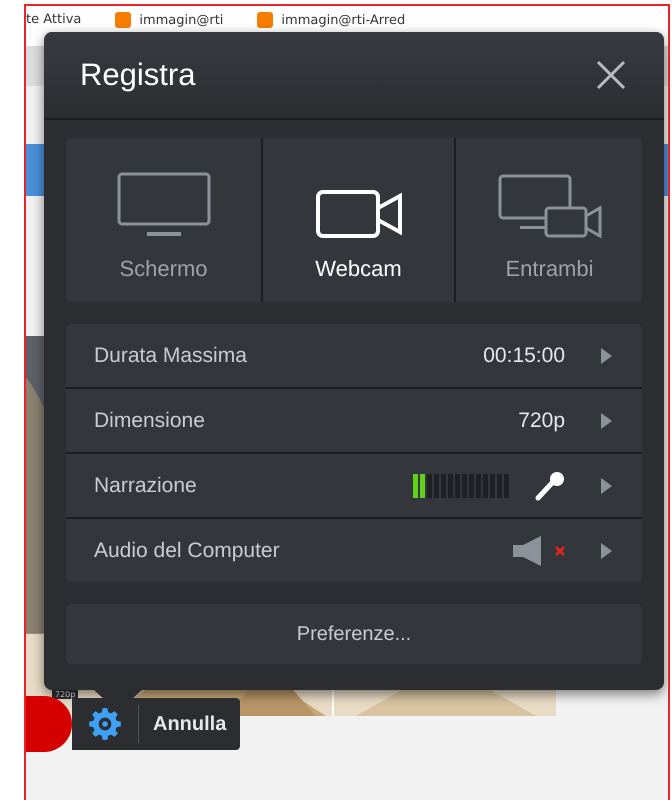  What do you see at coordinates (138, 75) in the screenshot?
I see `dialog-title: Registra` at bounding box center [138, 75].